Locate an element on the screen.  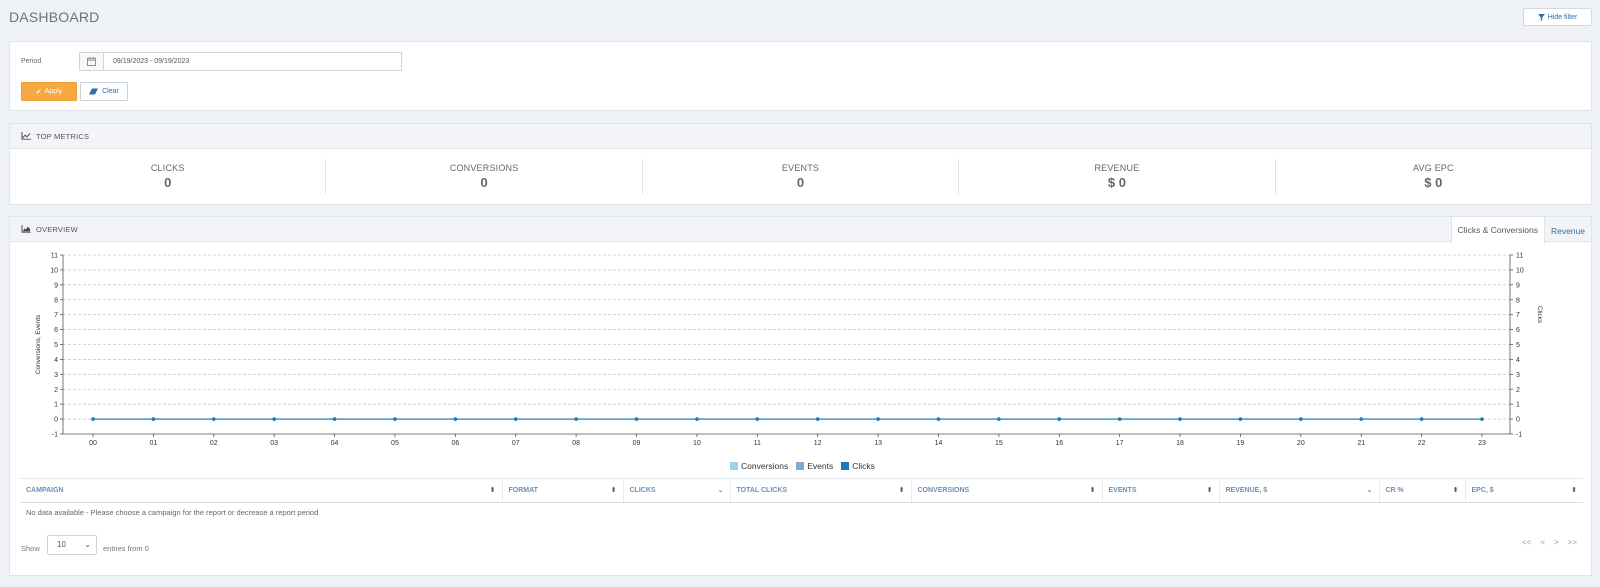
metric-avg-epc: AVG EPC $ 0 is located at coordinates (1433, 176).